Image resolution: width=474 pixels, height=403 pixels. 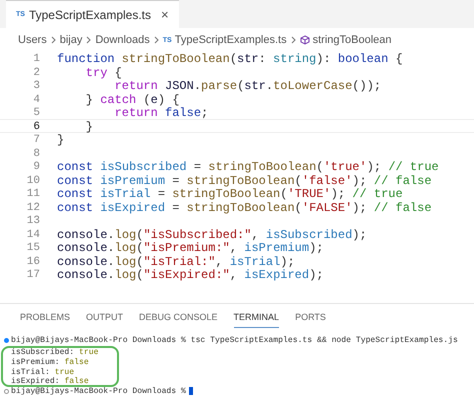 What do you see at coordinates (45, 320) in the screenshot?
I see `panel-tab: PROBLEMS` at bounding box center [45, 320].